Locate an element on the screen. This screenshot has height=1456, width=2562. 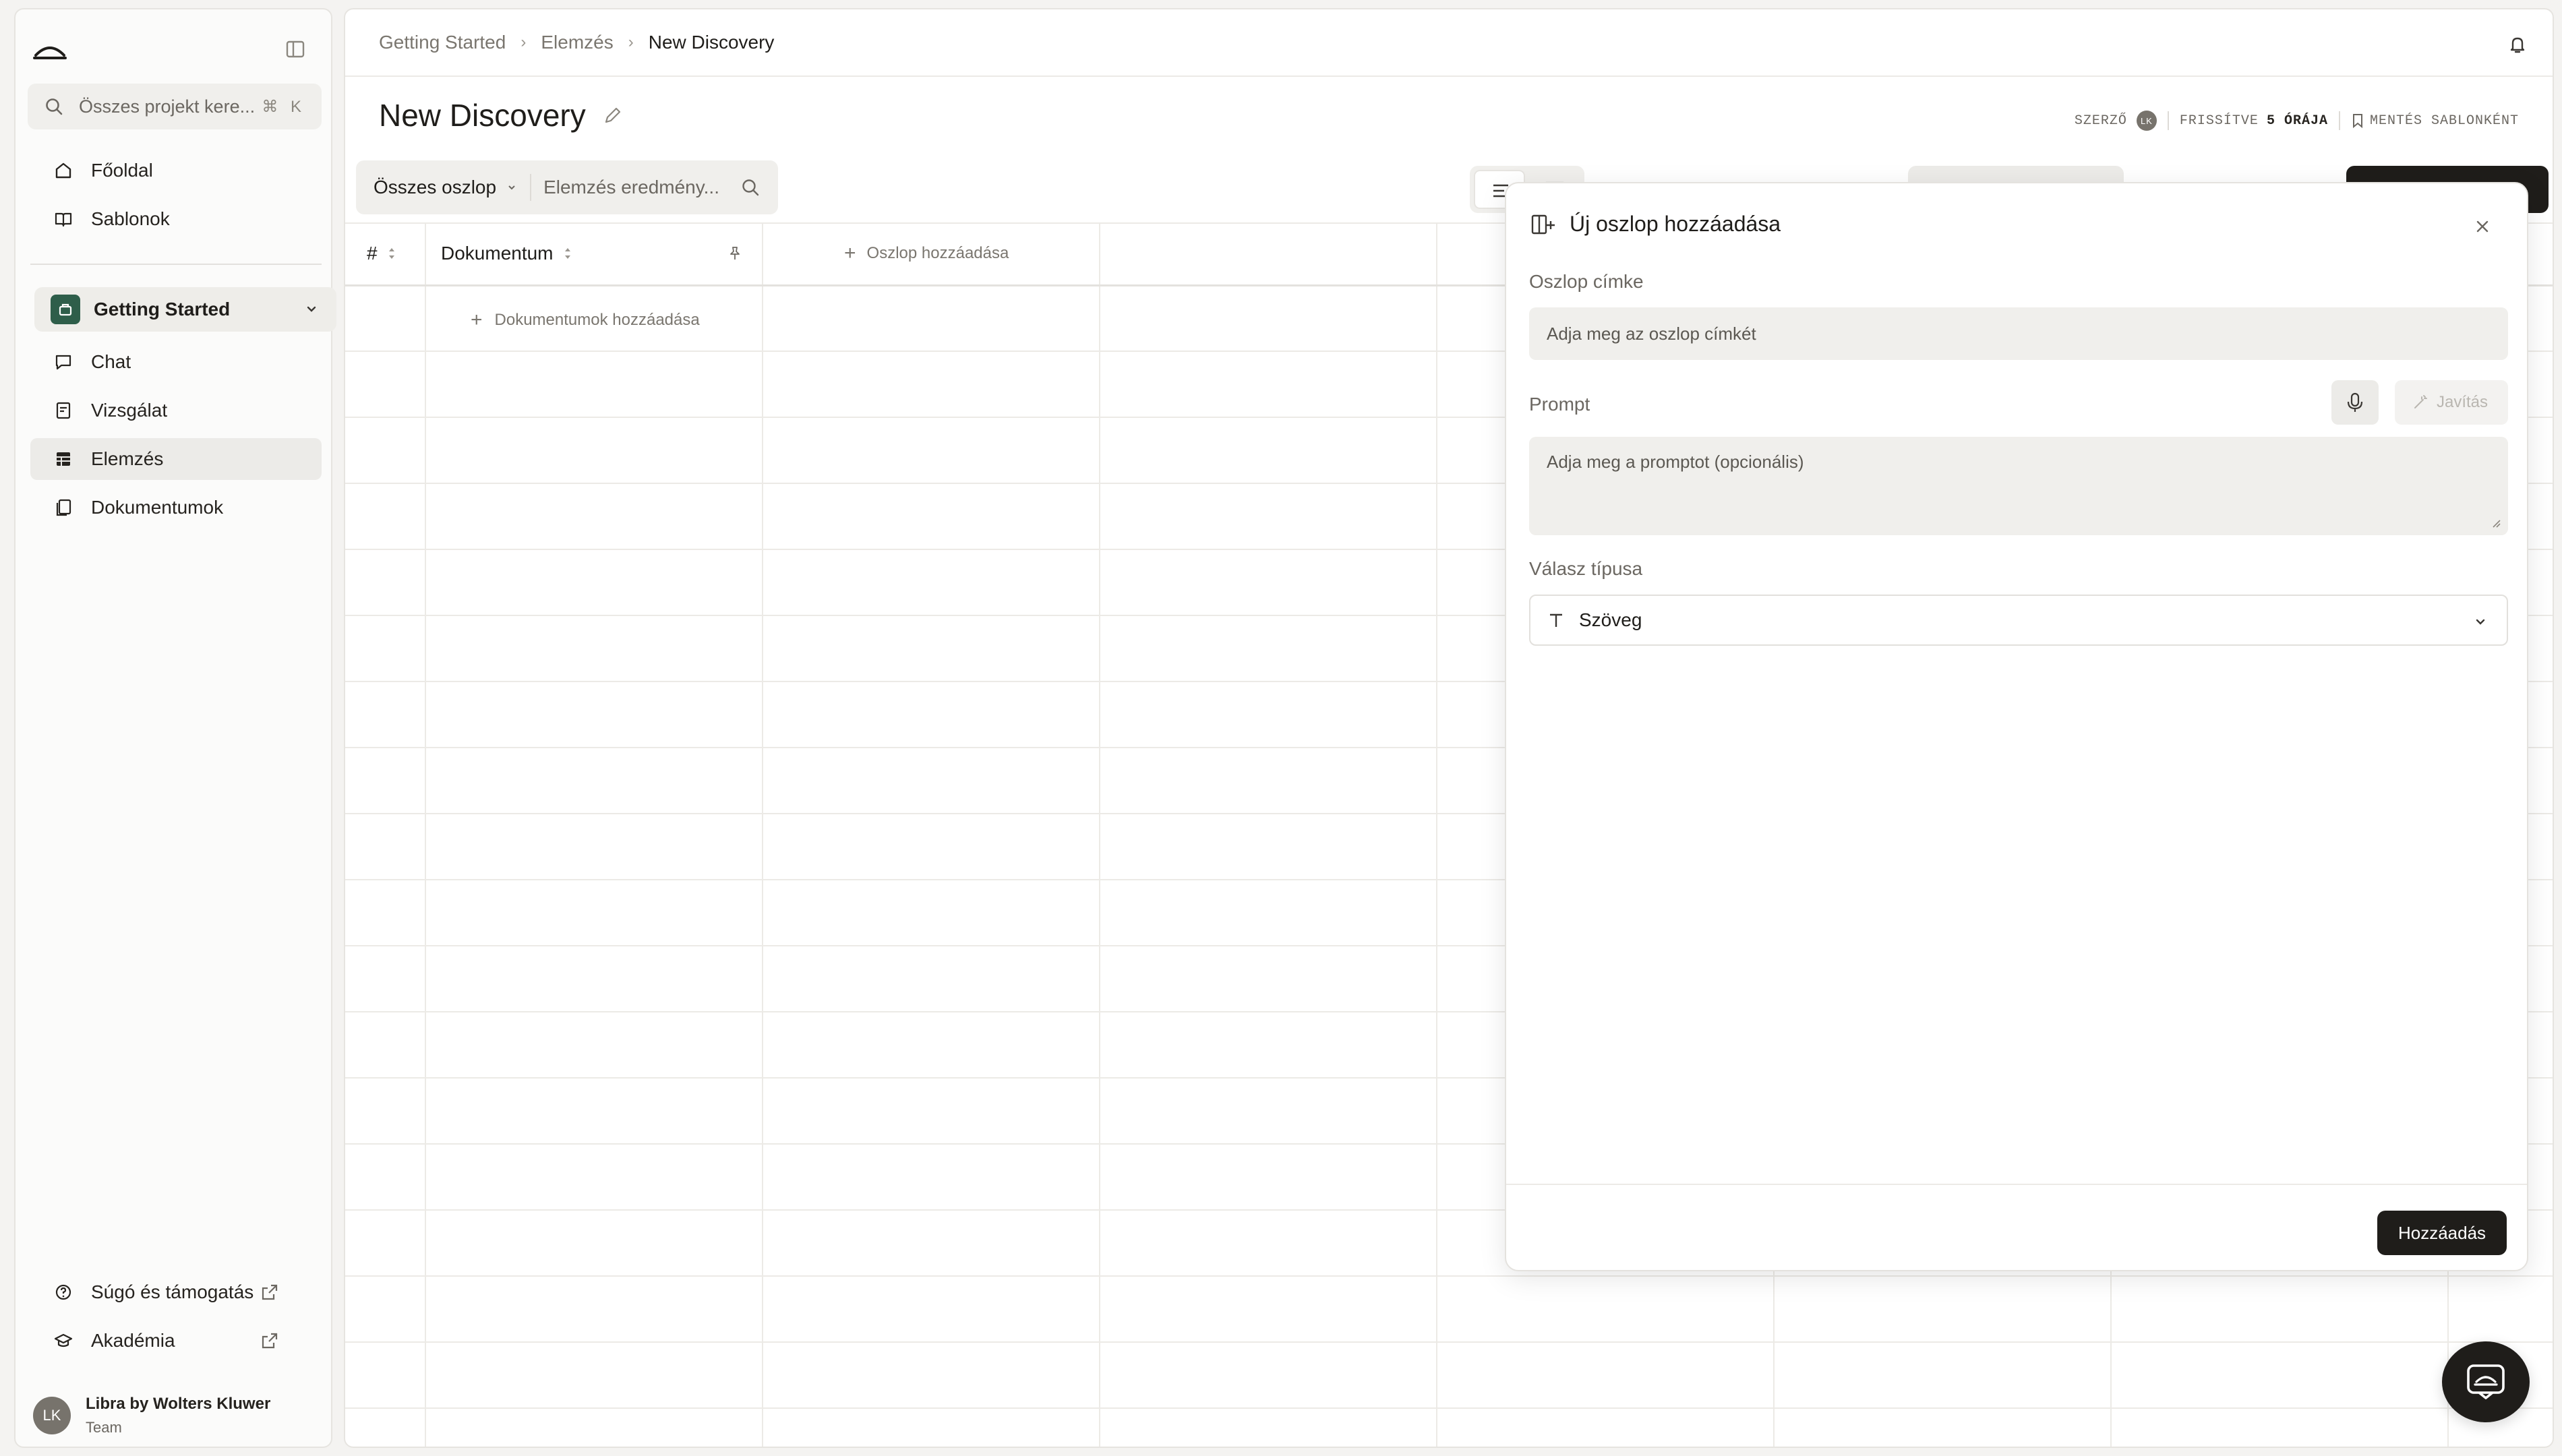
documents-icon is located at coordinates (64, 507).